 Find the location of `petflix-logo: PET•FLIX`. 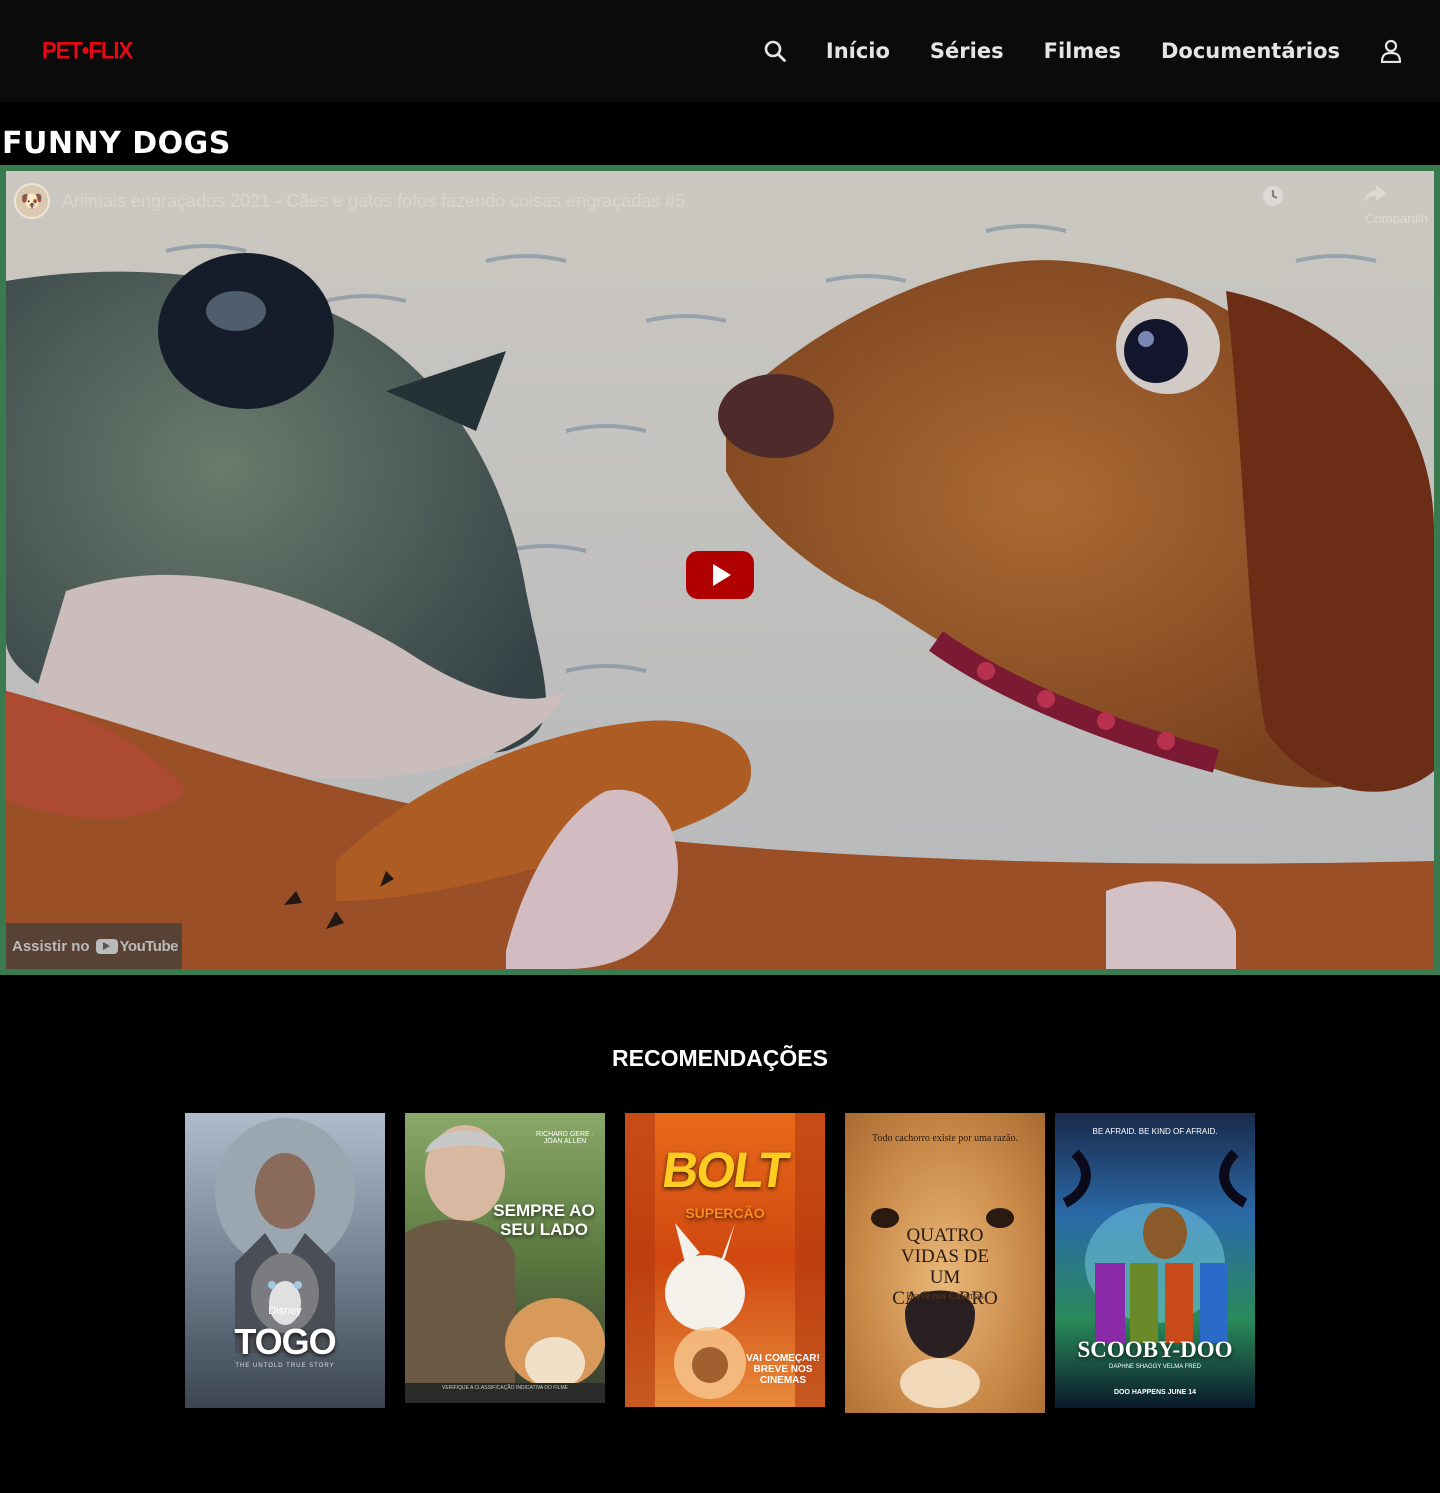

petflix-logo: PET•FLIX is located at coordinates (87, 51).